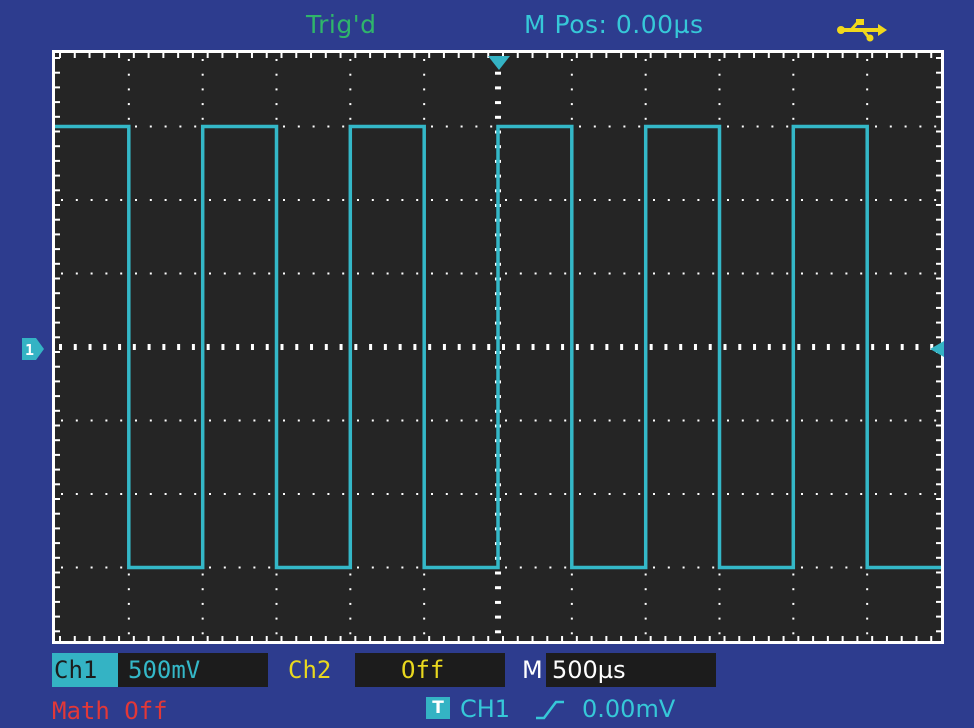 The image size is (974, 728). Describe the element at coordinates (614, 24) in the screenshot. I see `horizontal-position-readout: M Pos: 0.00µs` at that location.